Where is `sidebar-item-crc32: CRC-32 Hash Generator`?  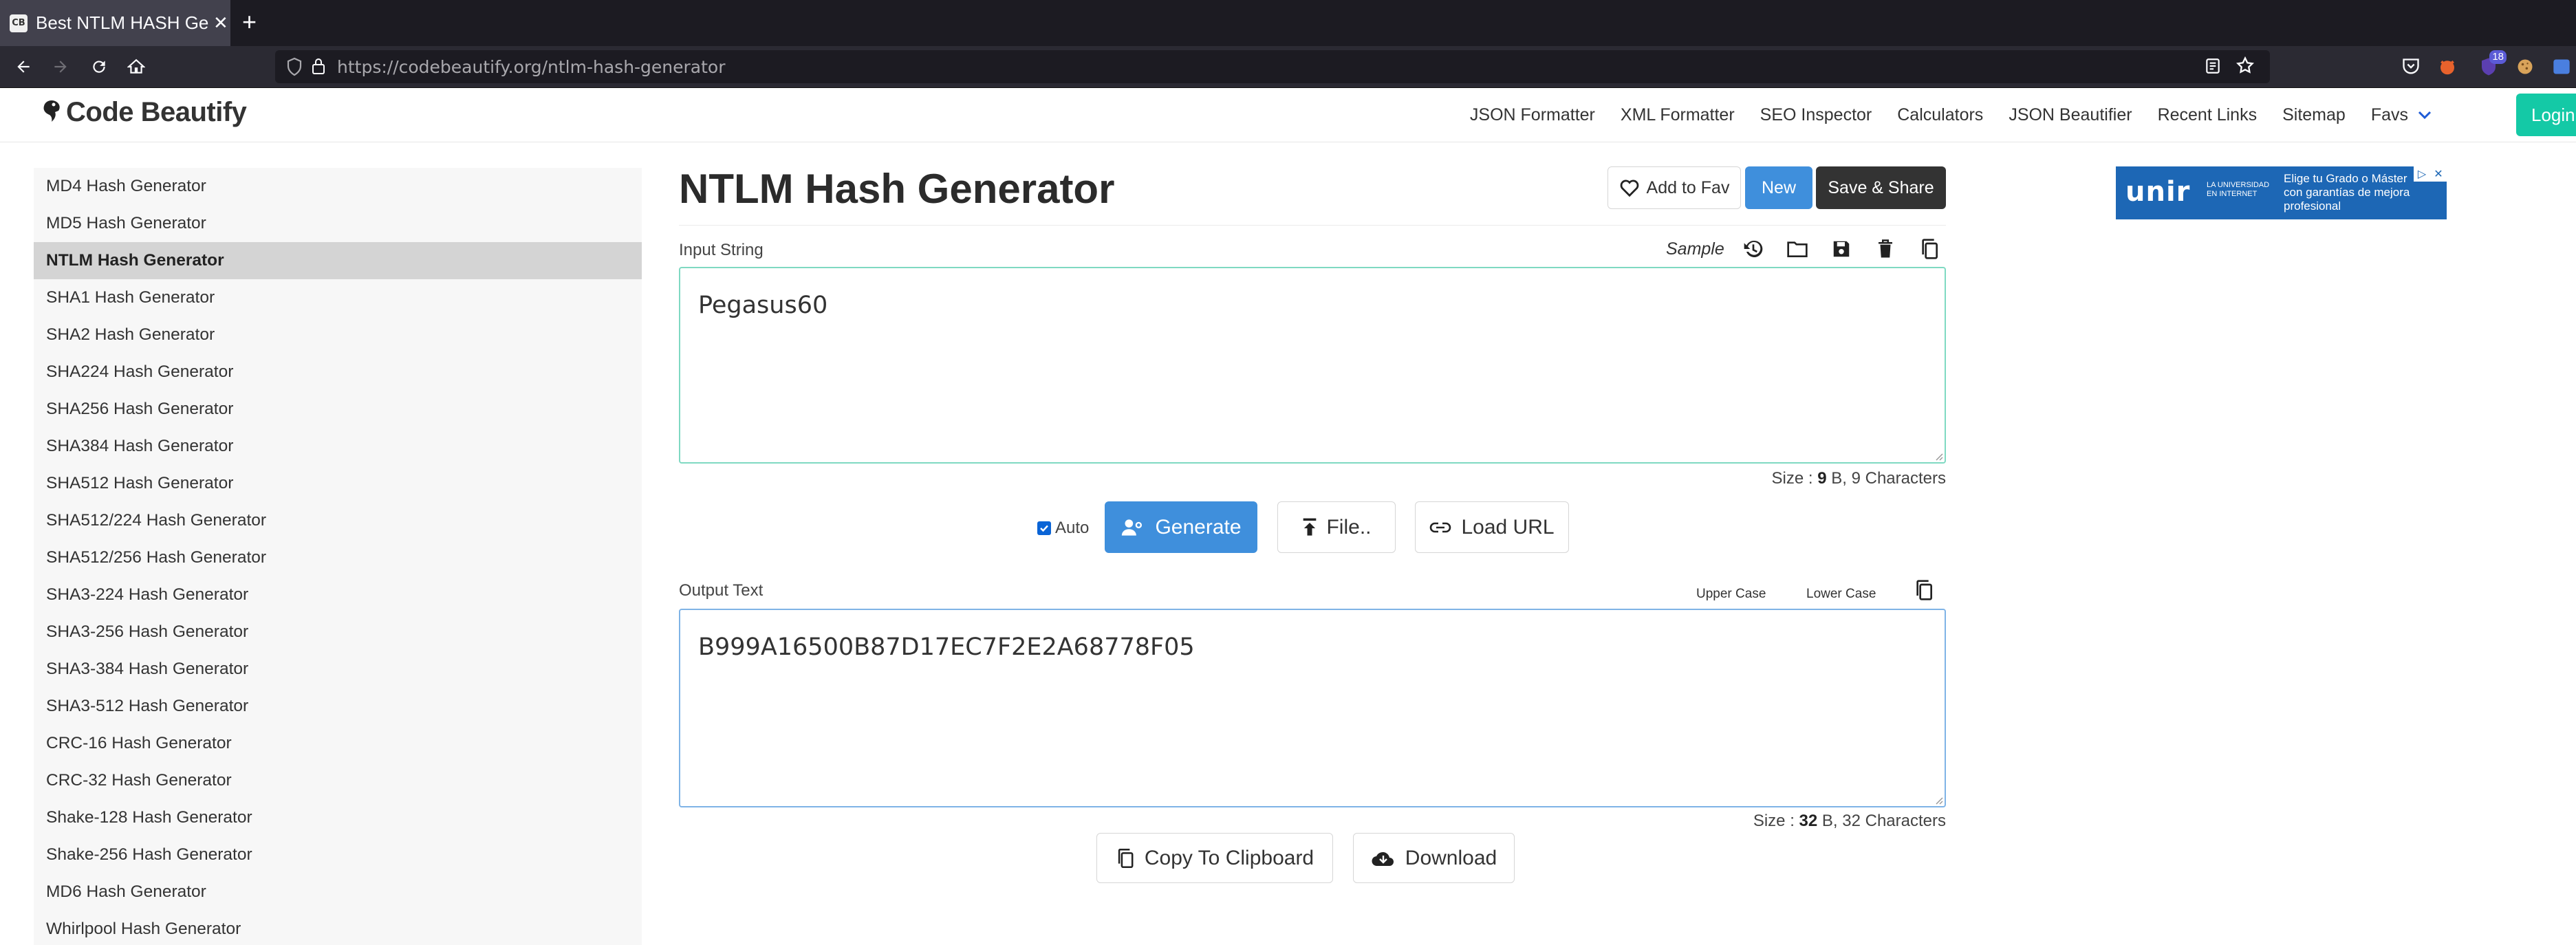 sidebar-item-crc32: CRC-32 Hash Generator is located at coordinates (338, 780).